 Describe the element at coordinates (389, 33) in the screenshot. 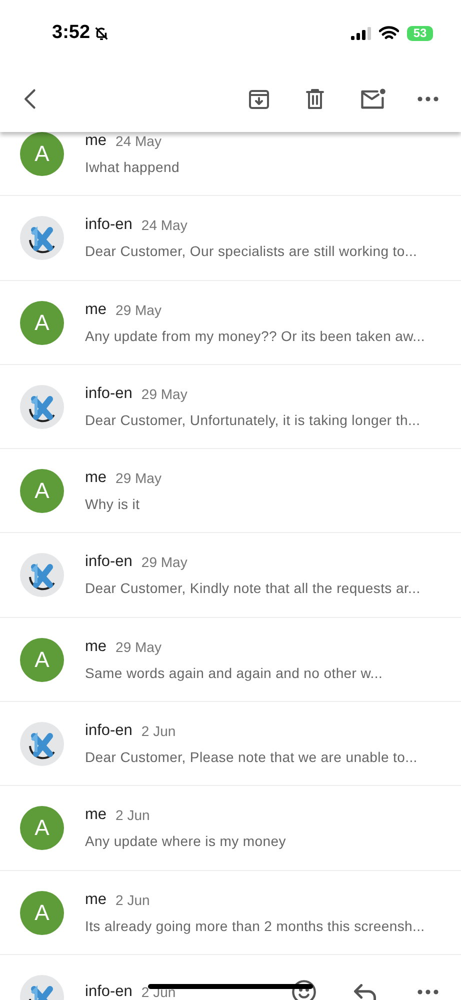

I see `wifi-icon` at that location.